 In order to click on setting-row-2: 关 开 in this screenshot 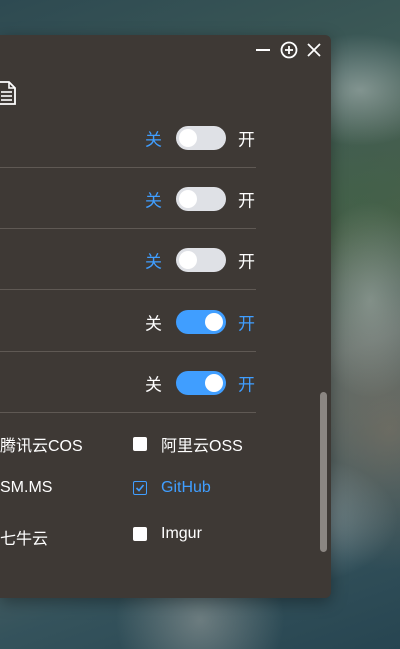, I will do `click(128, 198)`.